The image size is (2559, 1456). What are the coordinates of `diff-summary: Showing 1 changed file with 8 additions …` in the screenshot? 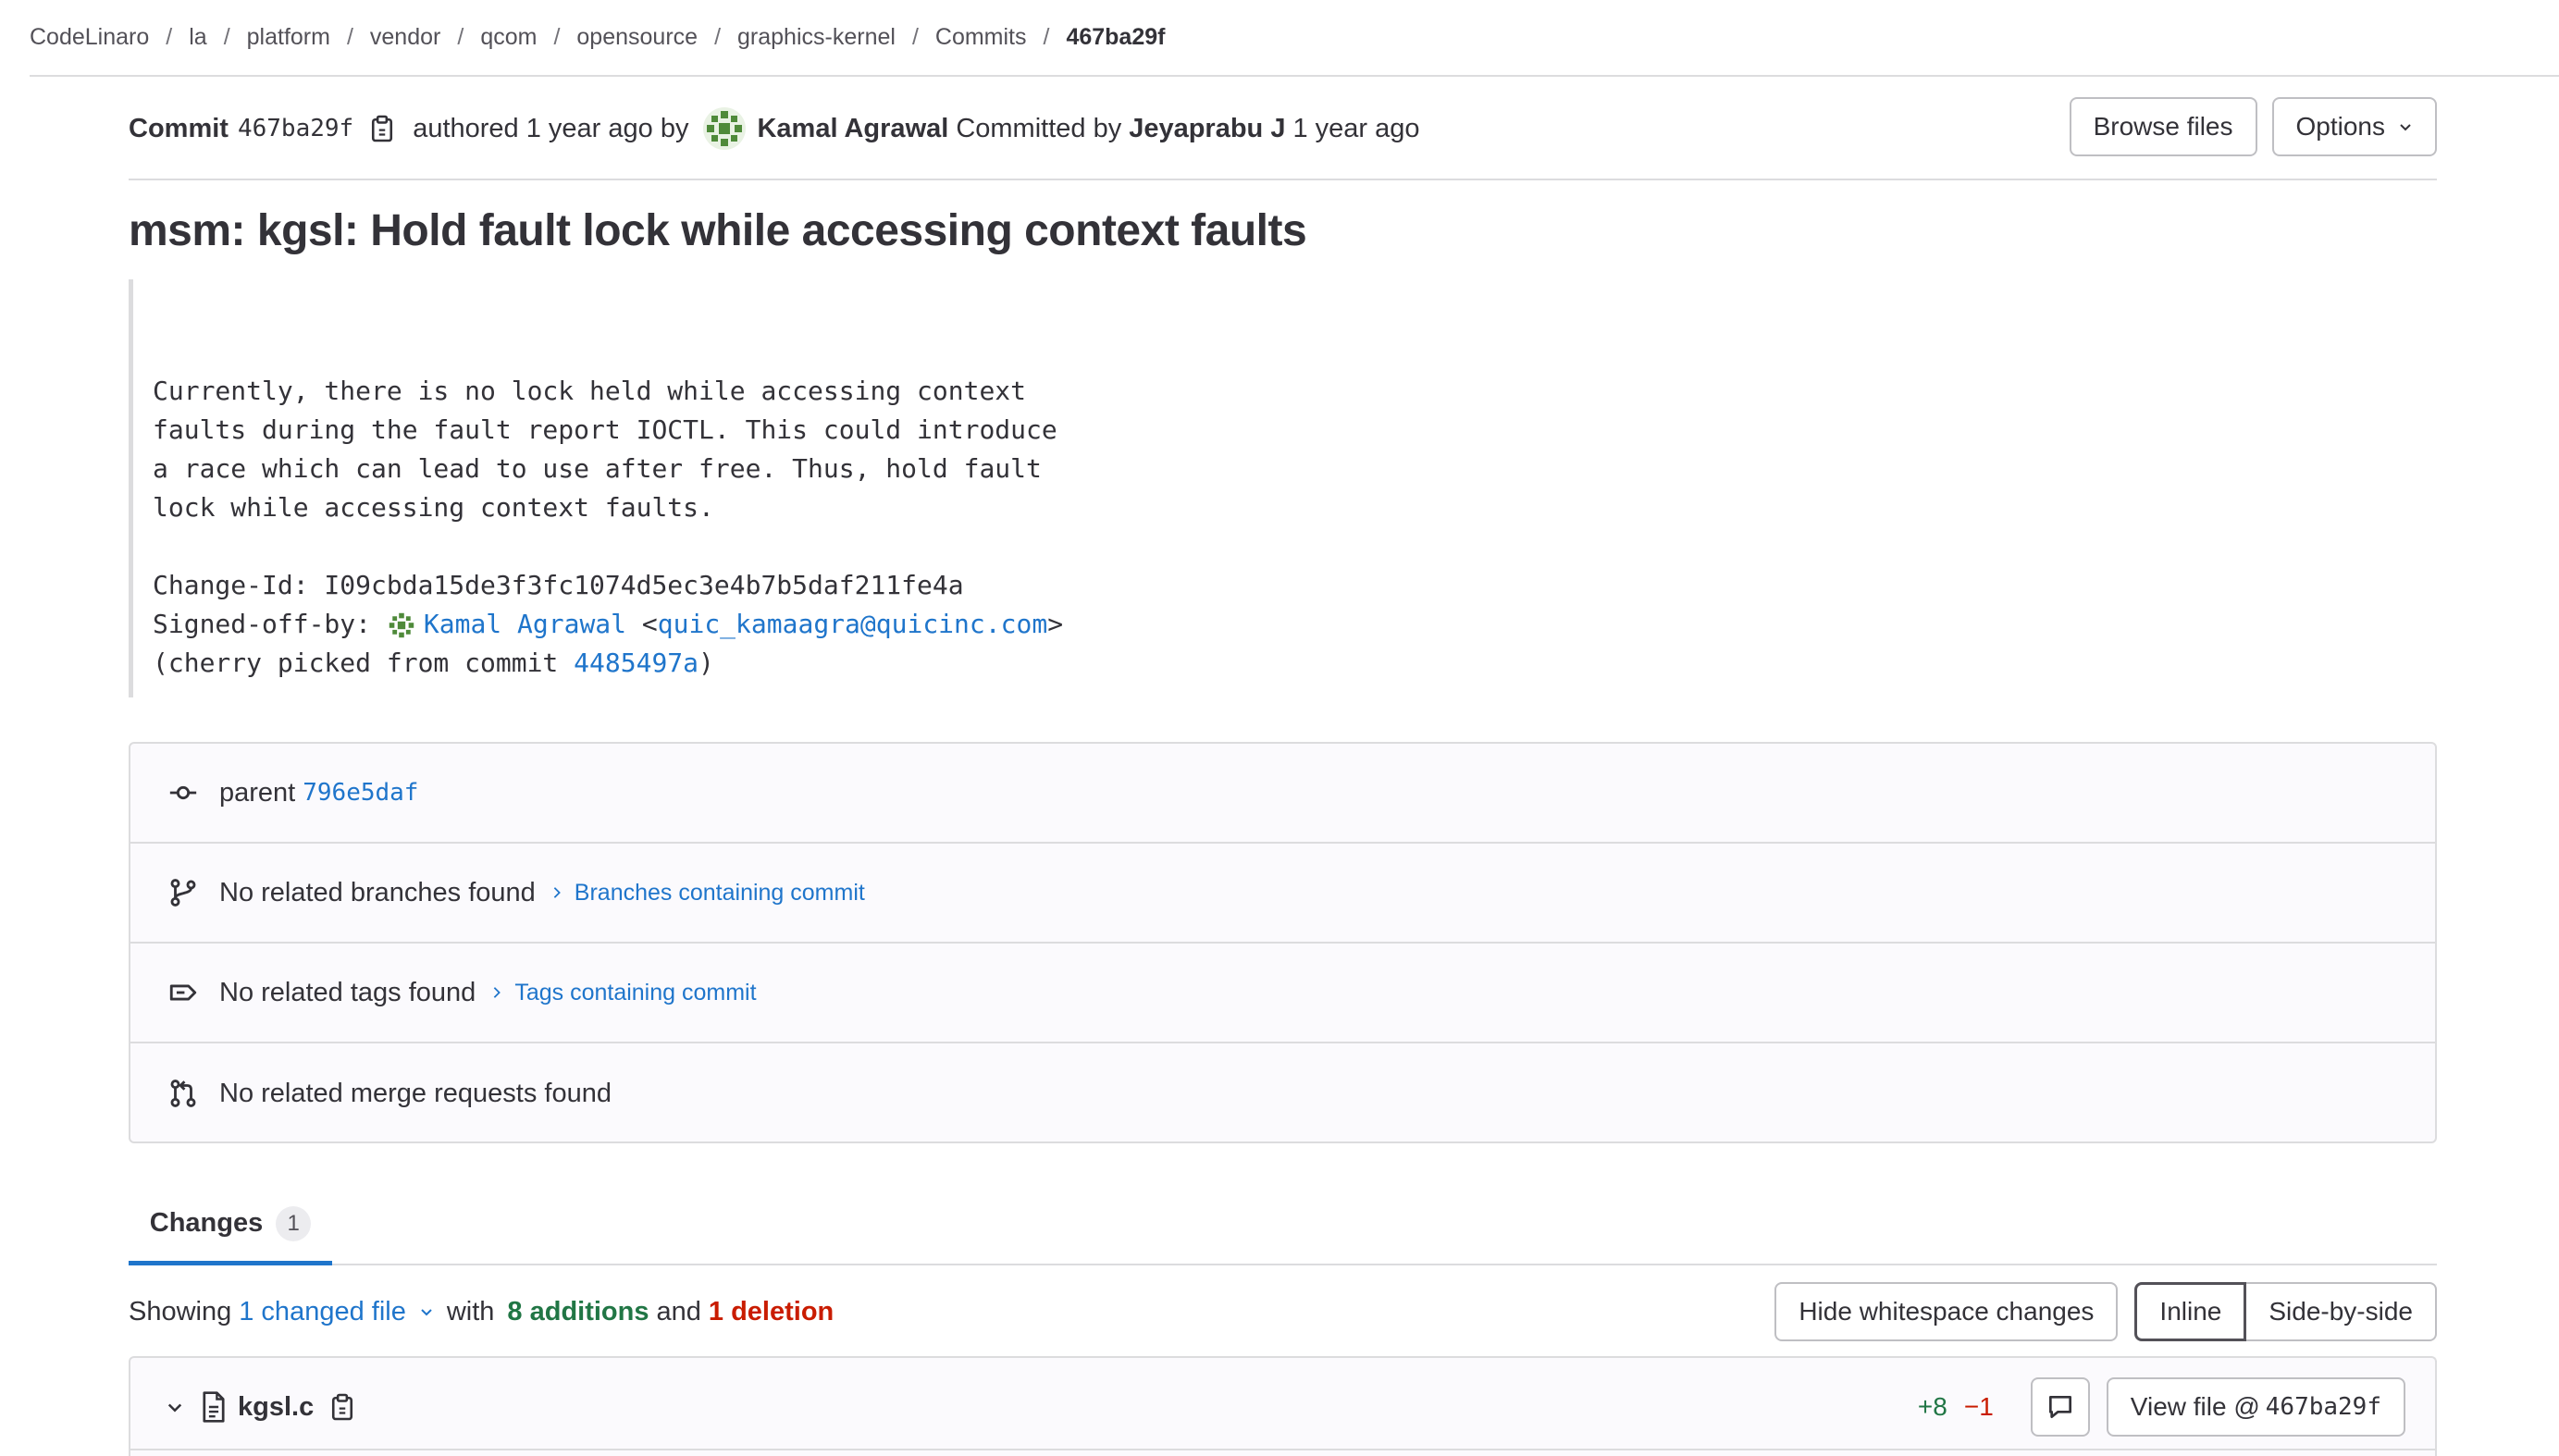 It's located at (485, 1311).